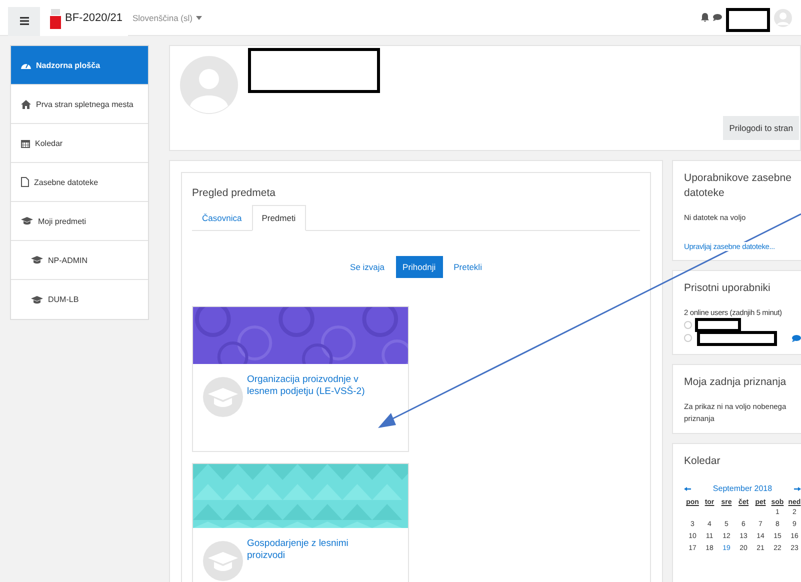 The height and width of the screenshot is (582, 801). I want to click on menu-icon, so click(24, 21).